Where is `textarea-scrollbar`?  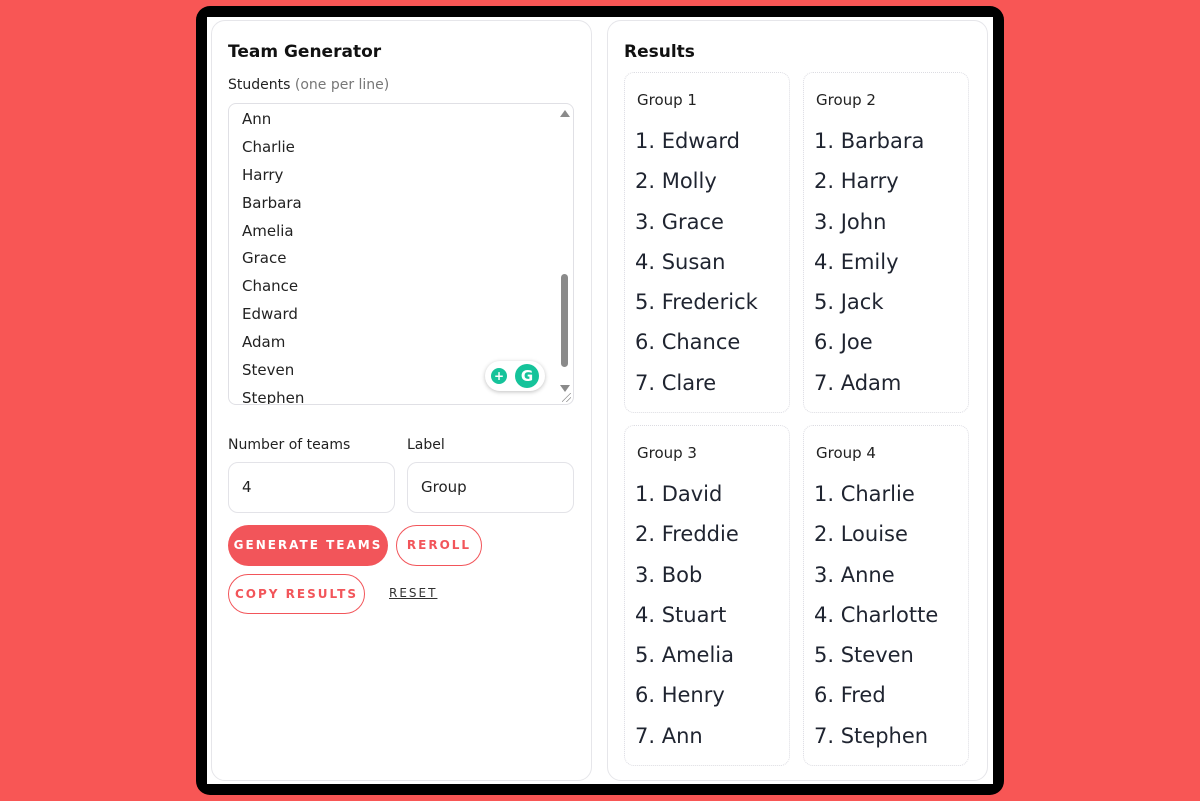 textarea-scrollbar is located at coordinates (565, 249).